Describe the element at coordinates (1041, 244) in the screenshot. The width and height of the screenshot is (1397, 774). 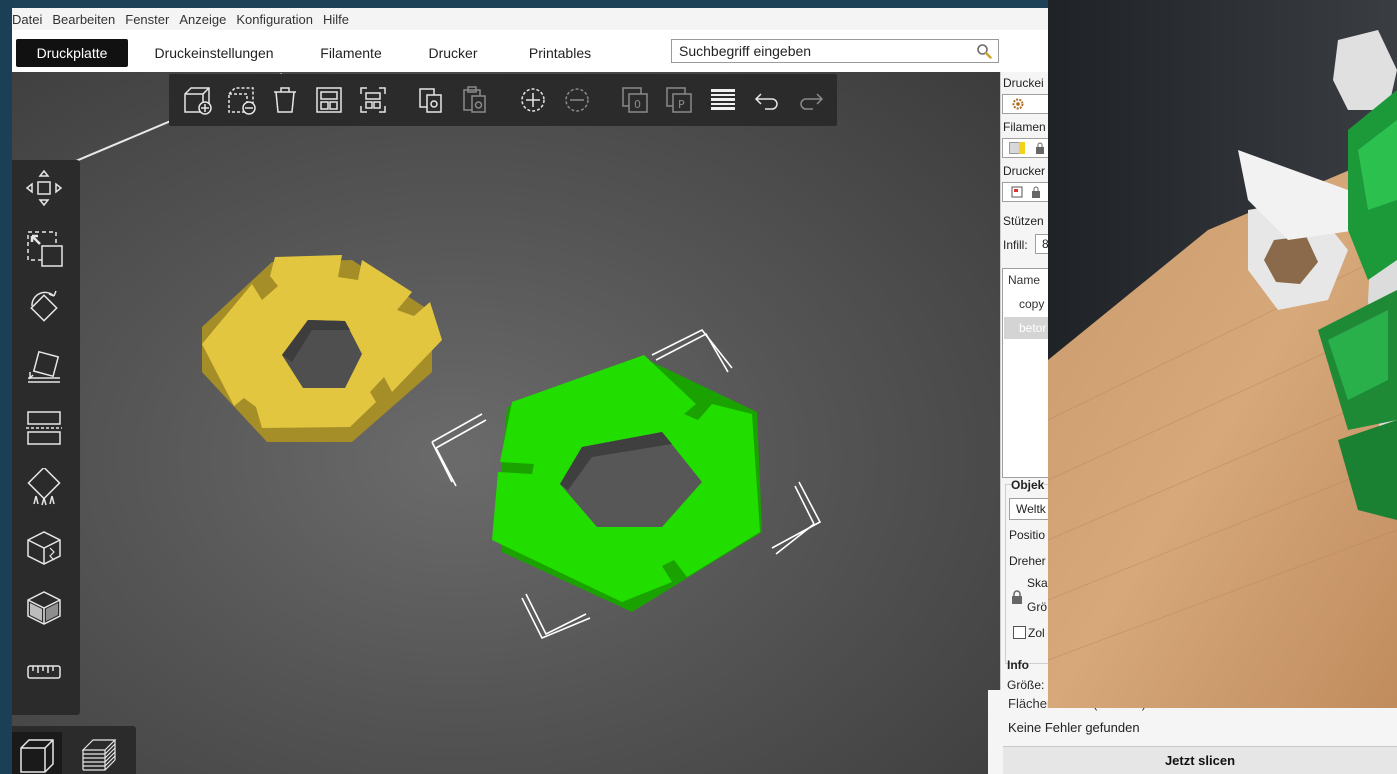
I see `infill-combo: 8` at that location.